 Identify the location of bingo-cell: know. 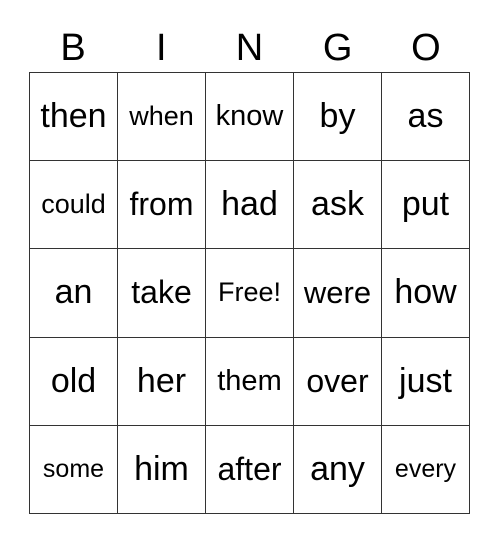
(250, 117).